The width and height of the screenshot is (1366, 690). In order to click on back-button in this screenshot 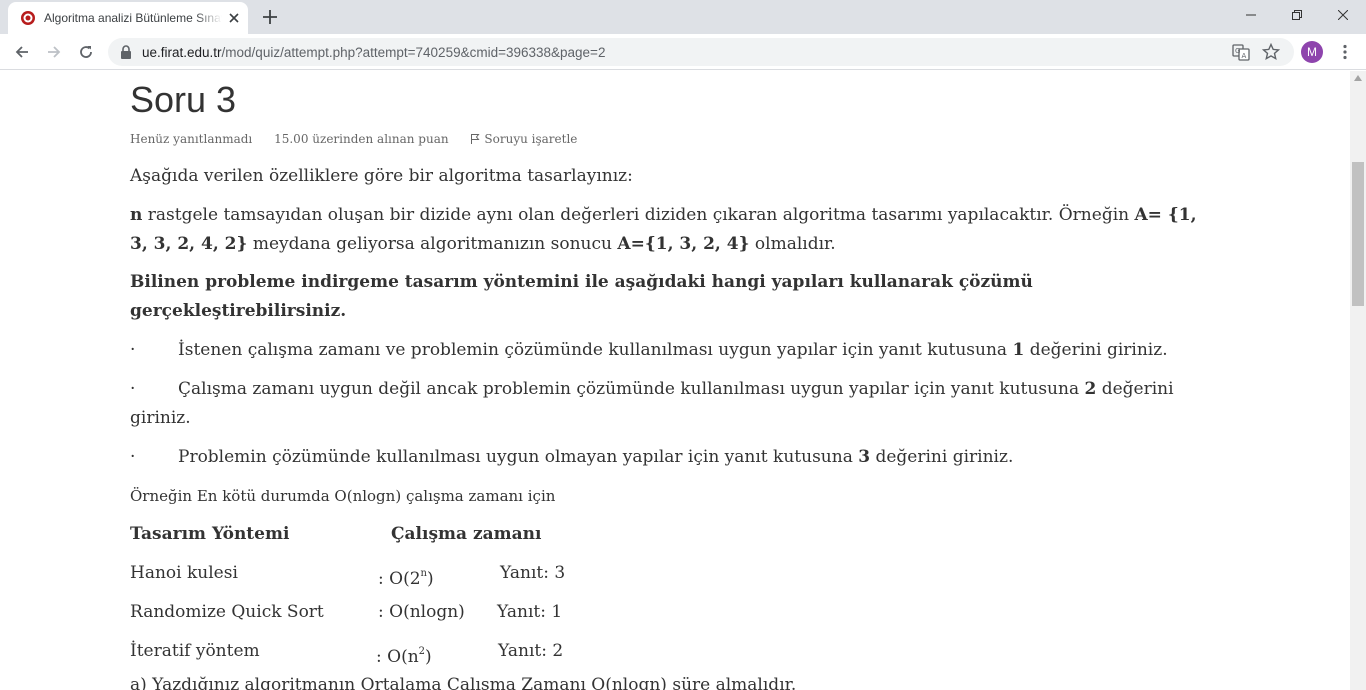, I will do `click(22, 52)`.